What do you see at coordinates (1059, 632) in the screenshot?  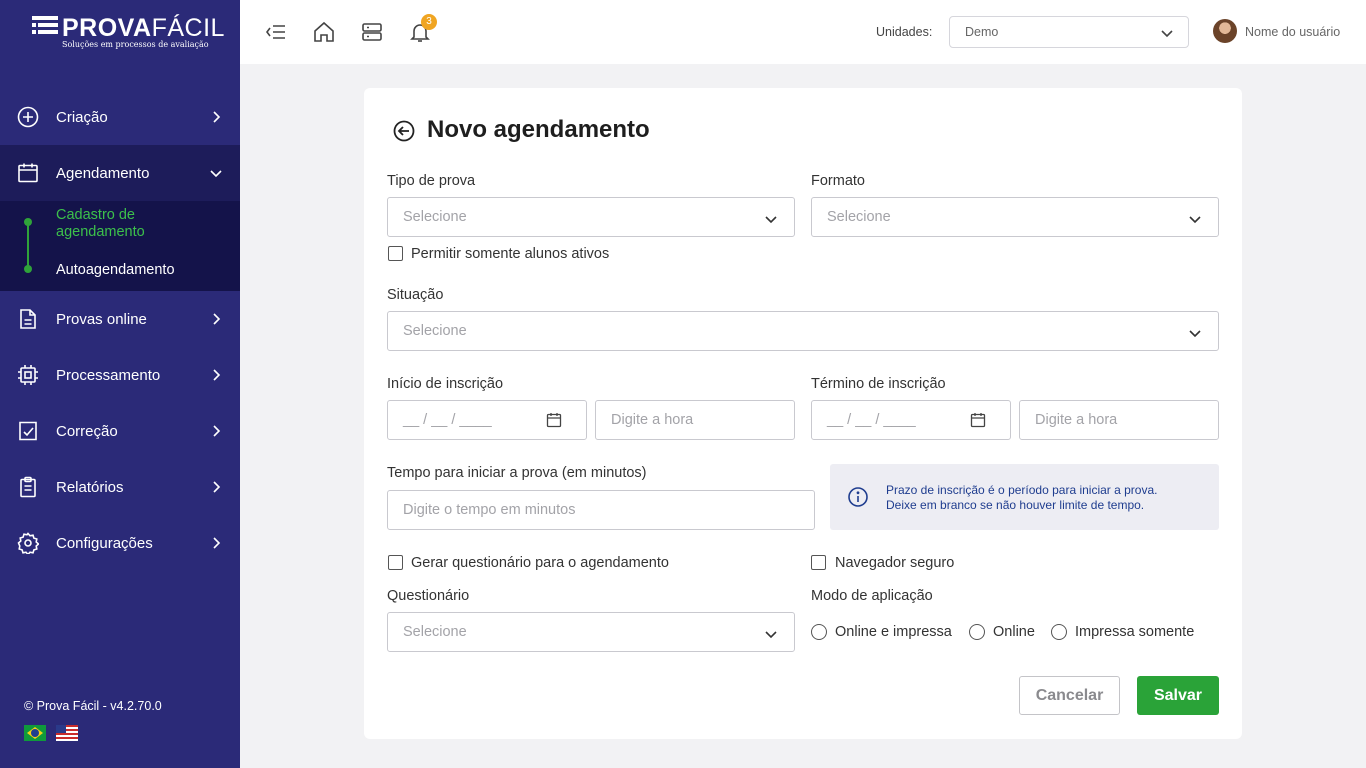 I see `modo-impressa-radio` at bounding box center [1059, 632].